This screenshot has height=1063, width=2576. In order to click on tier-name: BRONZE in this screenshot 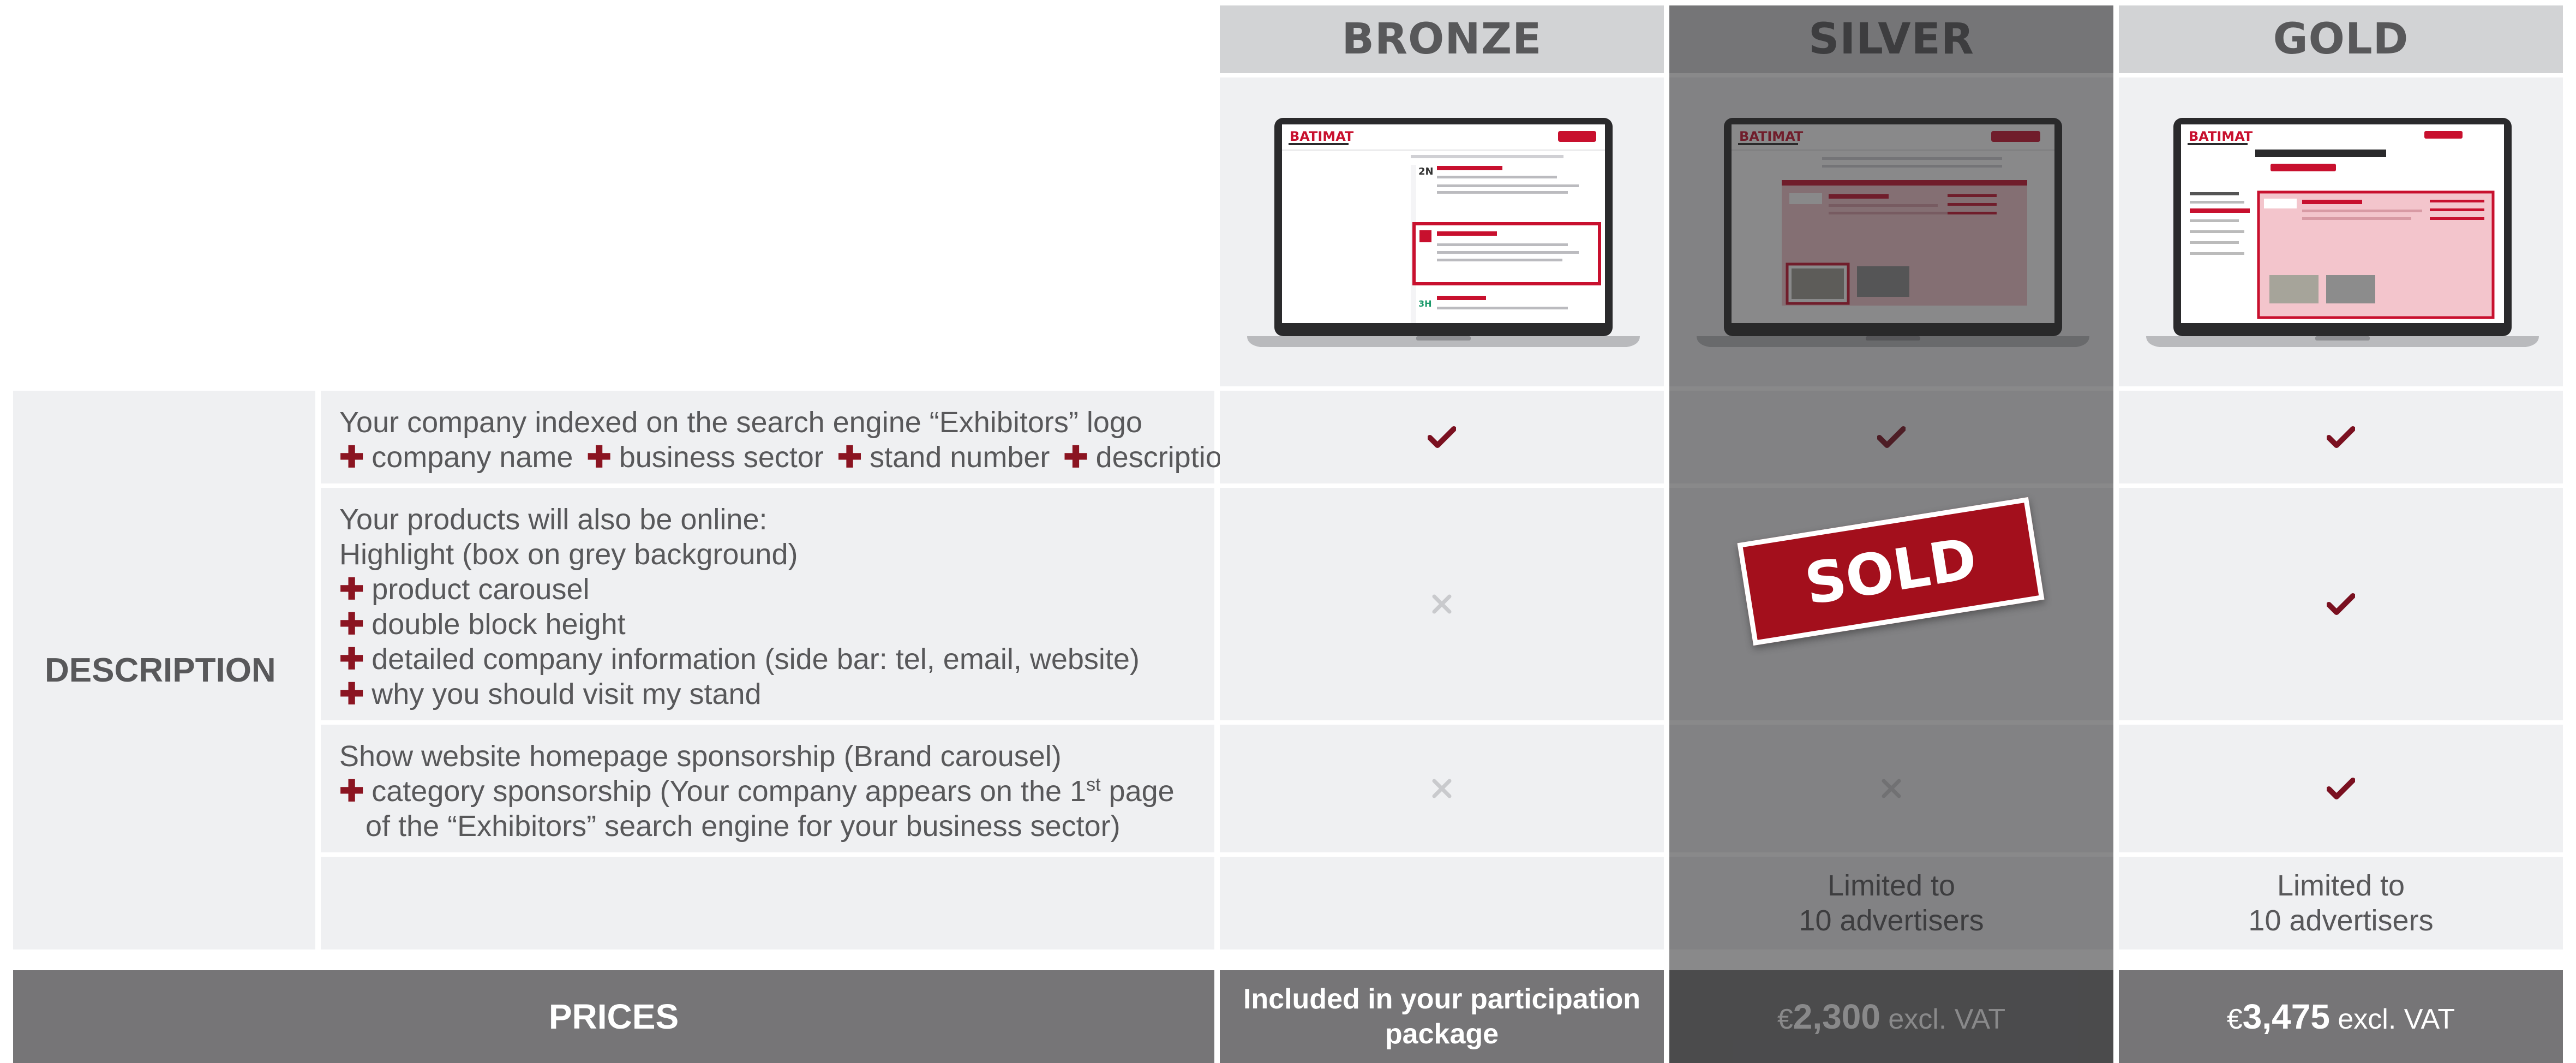, I will do `click(1442, 40)`.